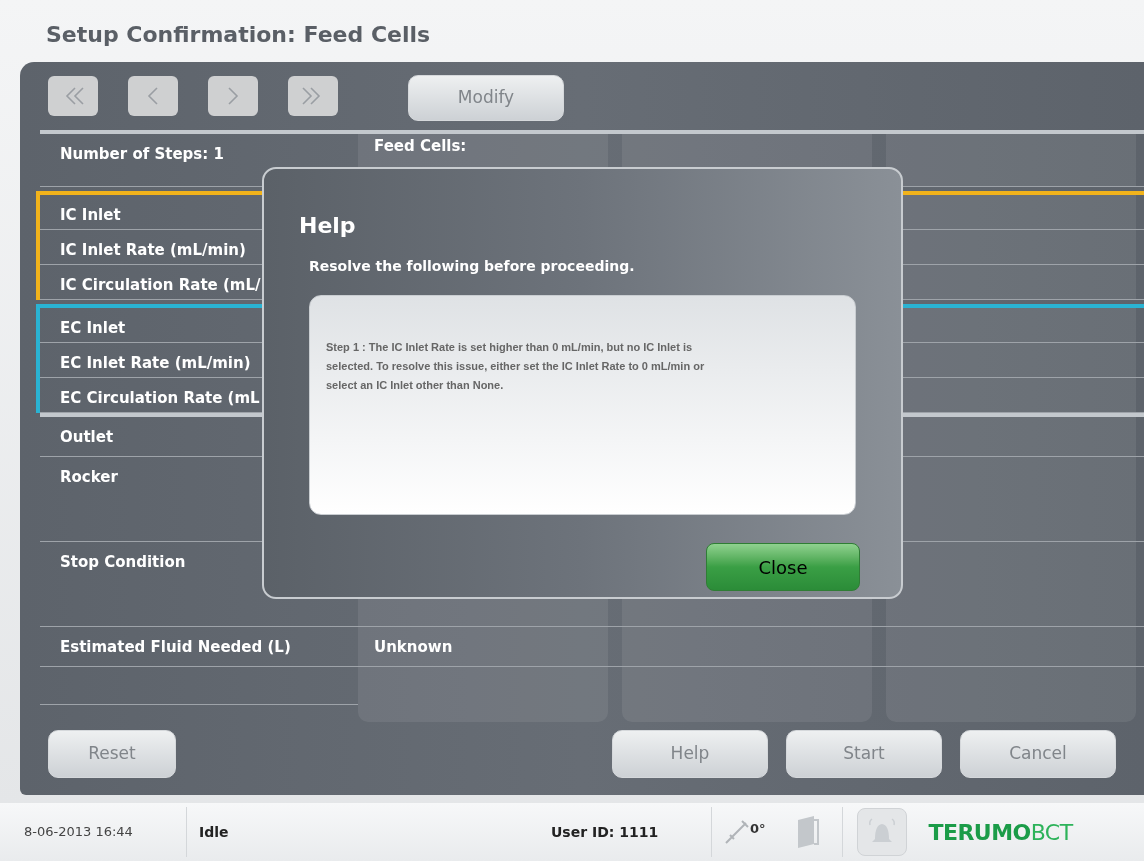 The height and width of the screenshot is (861, 1144). What do you see at coordinates (413, 647) in the screenshot?
I see `row-value: Unknown` at bounding box center [413, 647].